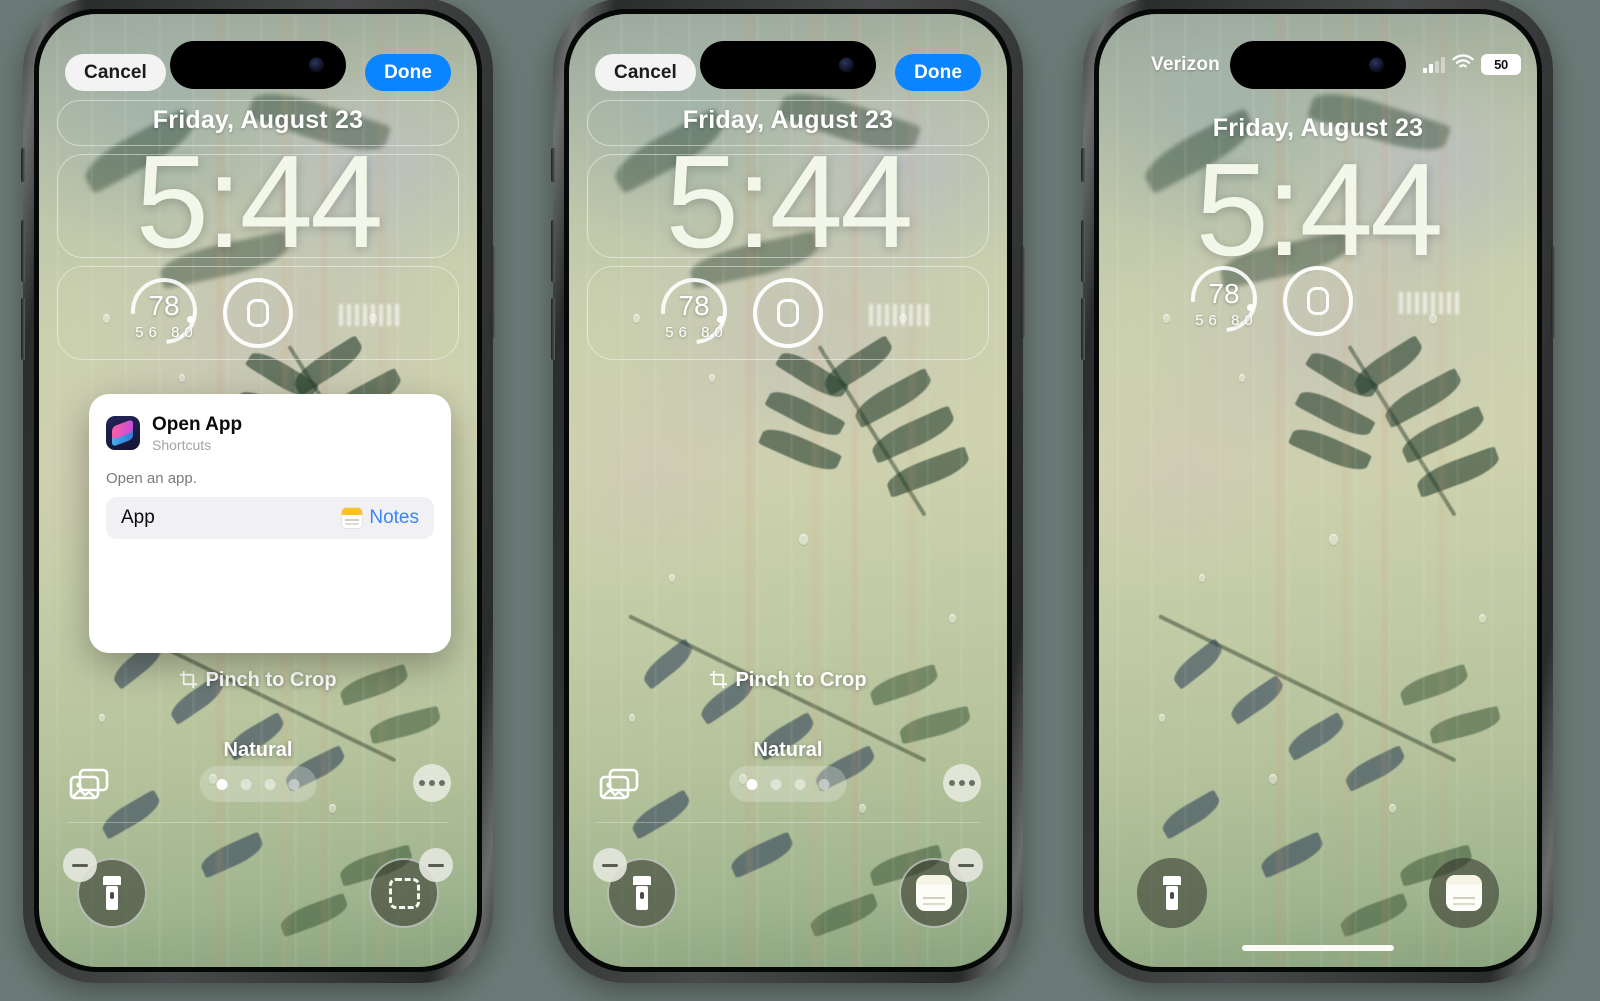  Describe the element at coordinates (270, 433) in the screenshot. I see `dialog-header: Open App Shortcuts` at that location.